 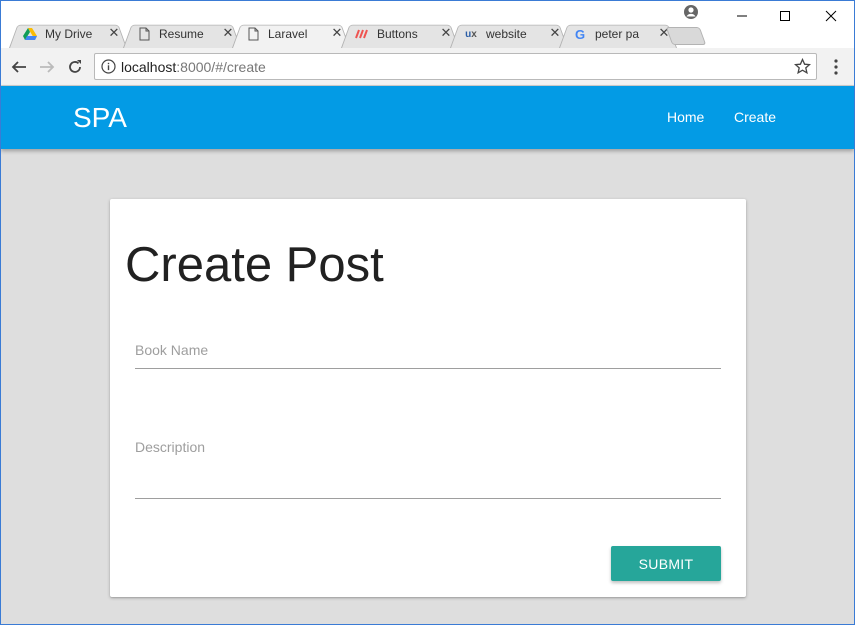 What do you see at coordinates (785, 16) in the screenshot?
I see `maximize-window-icon` at bounding box center [785, 16].